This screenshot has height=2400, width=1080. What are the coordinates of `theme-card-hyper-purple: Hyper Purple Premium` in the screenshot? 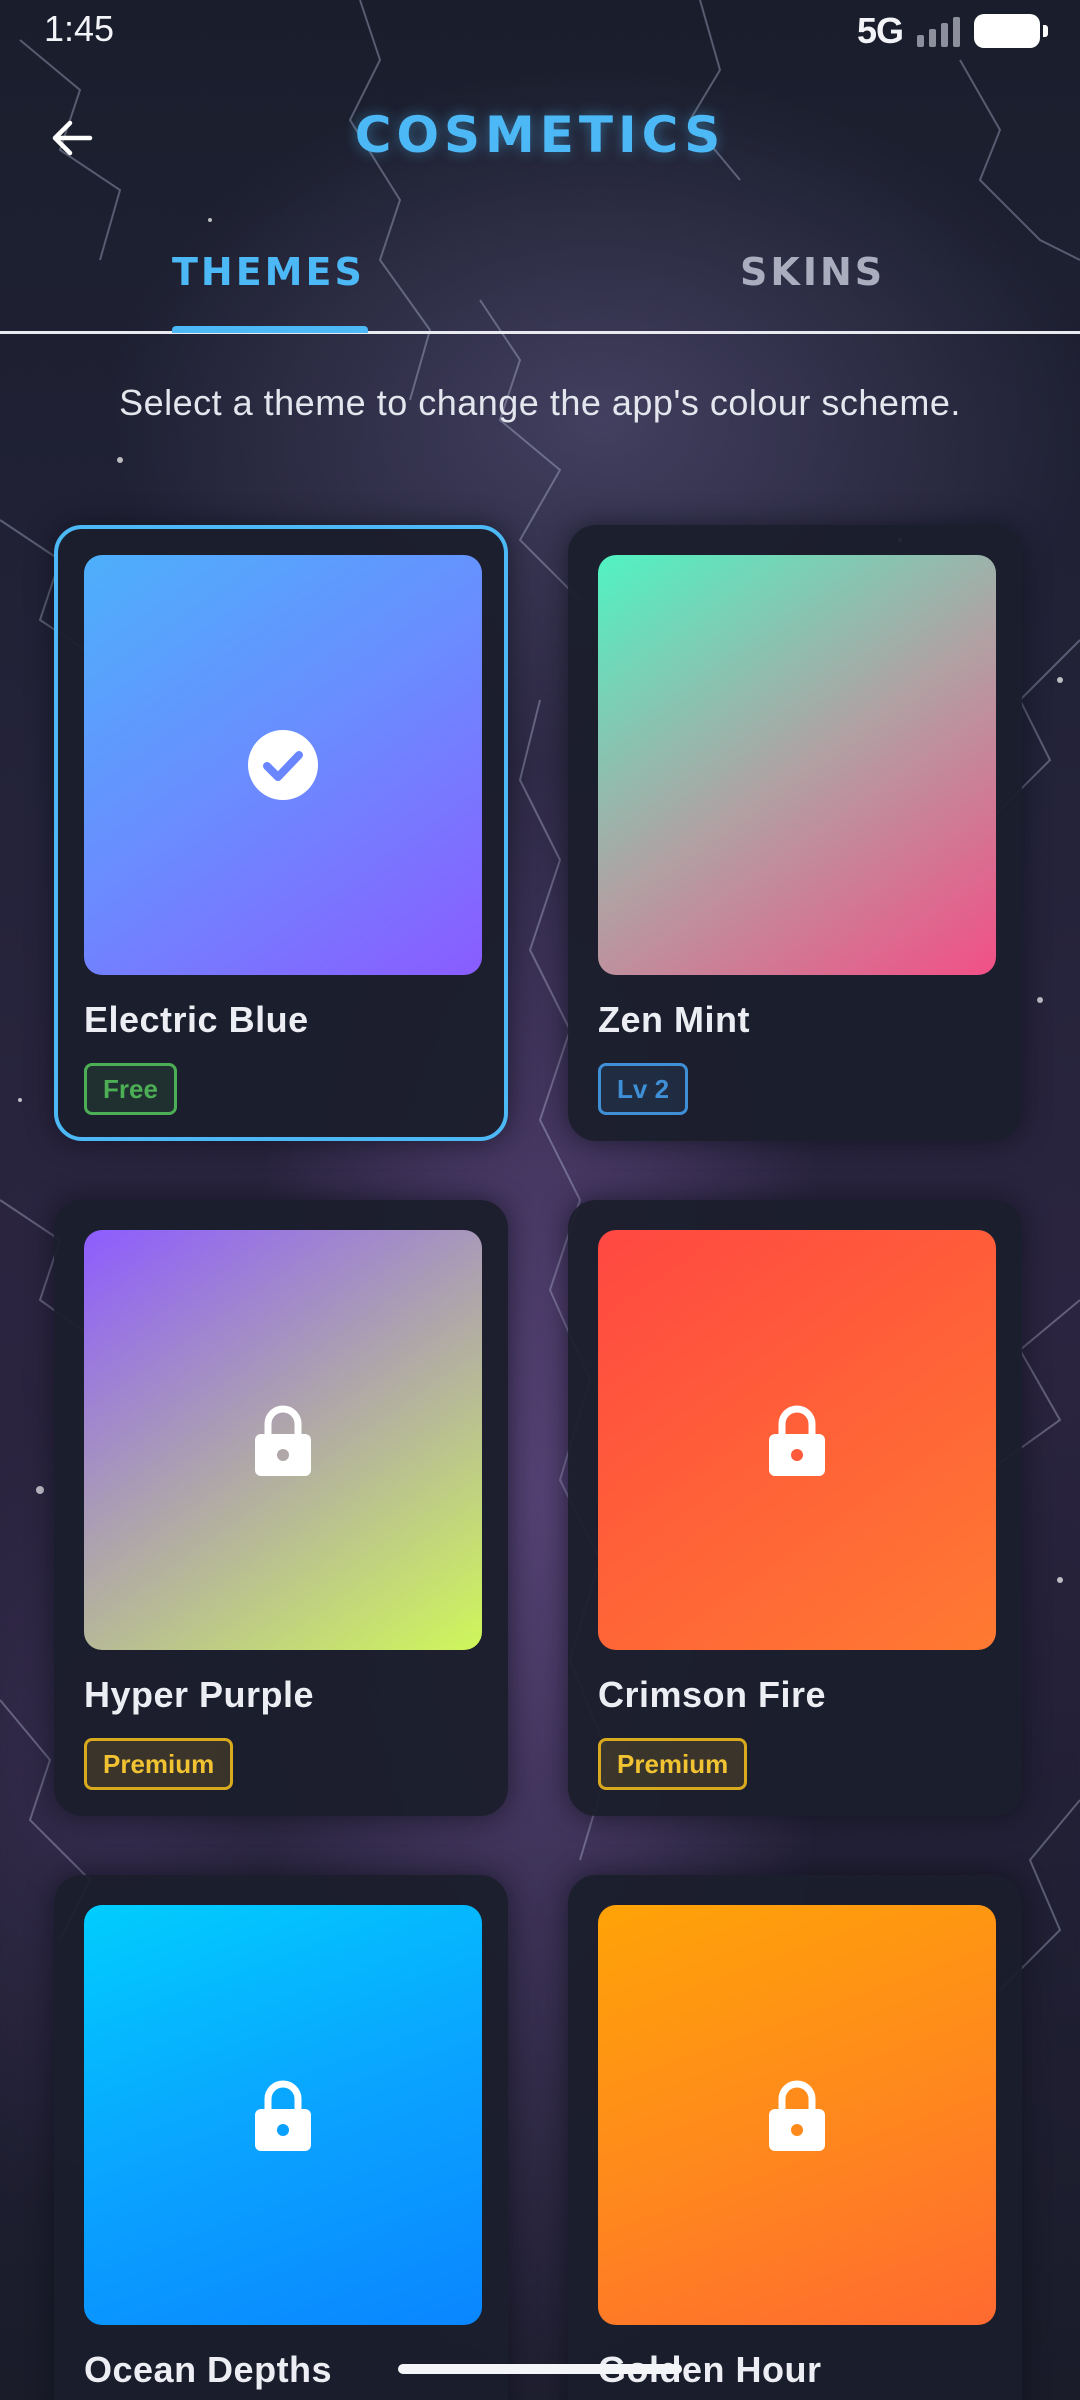 It's located at (281, 1508).